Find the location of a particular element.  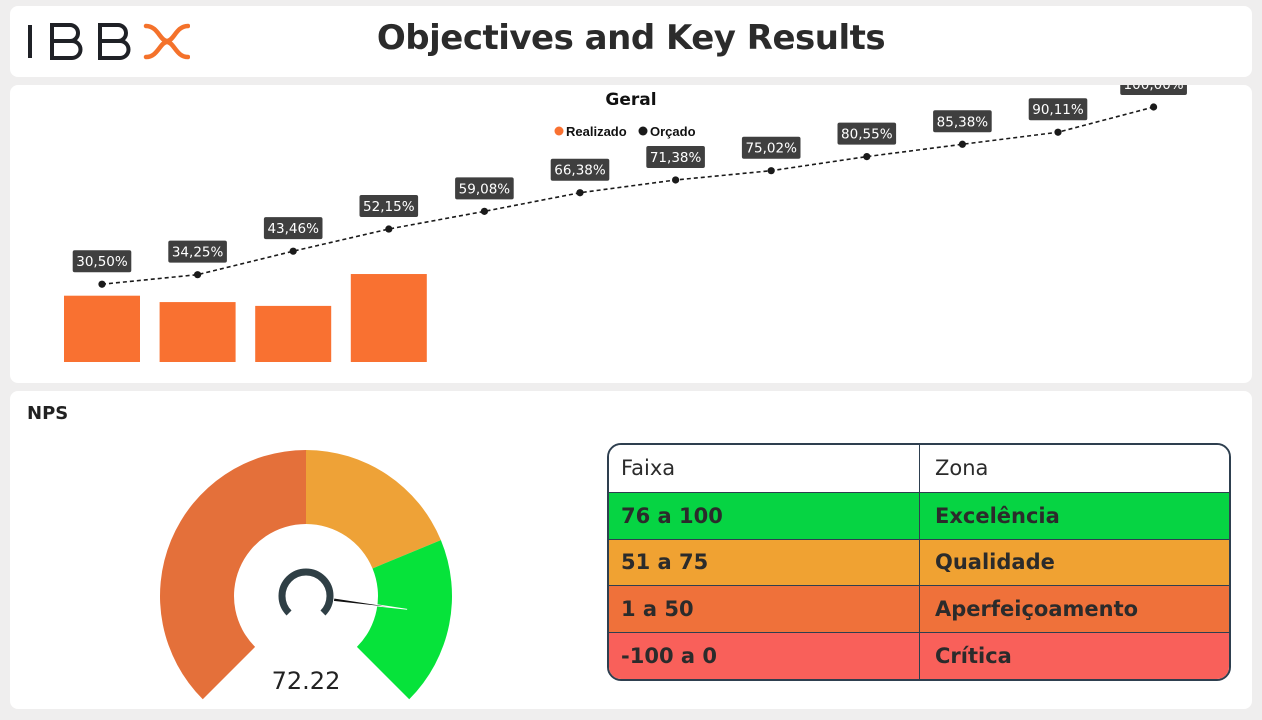

header-bar: Objectives and Key Results is located at coordinates (631, 41).